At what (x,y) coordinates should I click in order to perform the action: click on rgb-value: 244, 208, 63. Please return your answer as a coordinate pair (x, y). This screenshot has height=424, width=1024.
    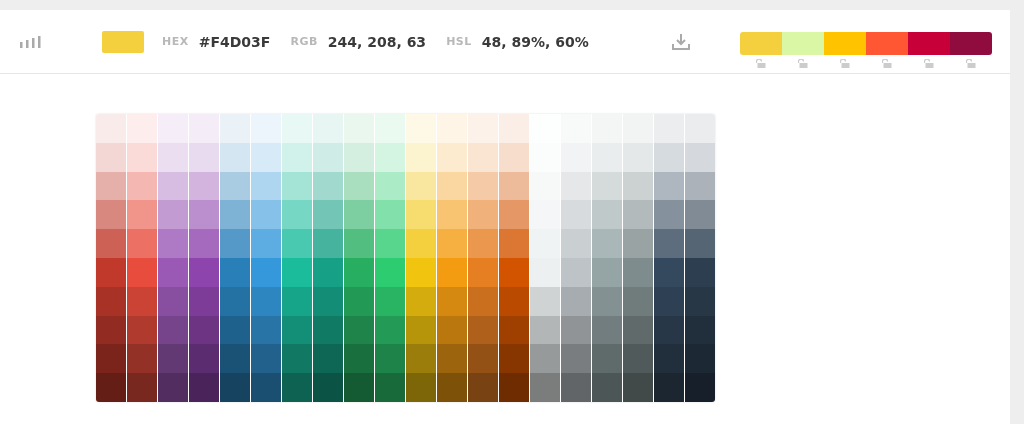
    Looking at the image, I should click on (377, 41).